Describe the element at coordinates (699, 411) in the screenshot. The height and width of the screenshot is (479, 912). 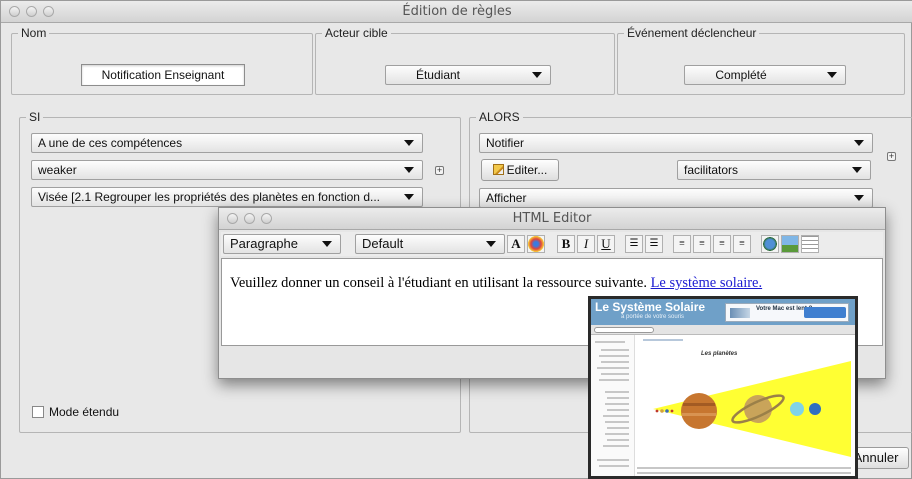
I see `jupiter-planet-icon` at that location.